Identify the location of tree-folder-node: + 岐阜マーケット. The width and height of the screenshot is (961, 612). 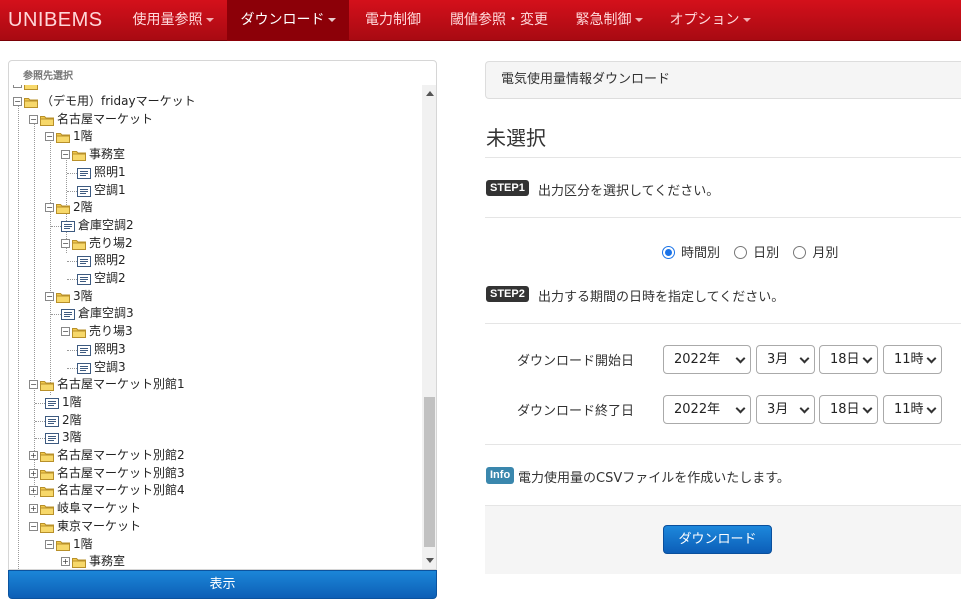
(85, 508).